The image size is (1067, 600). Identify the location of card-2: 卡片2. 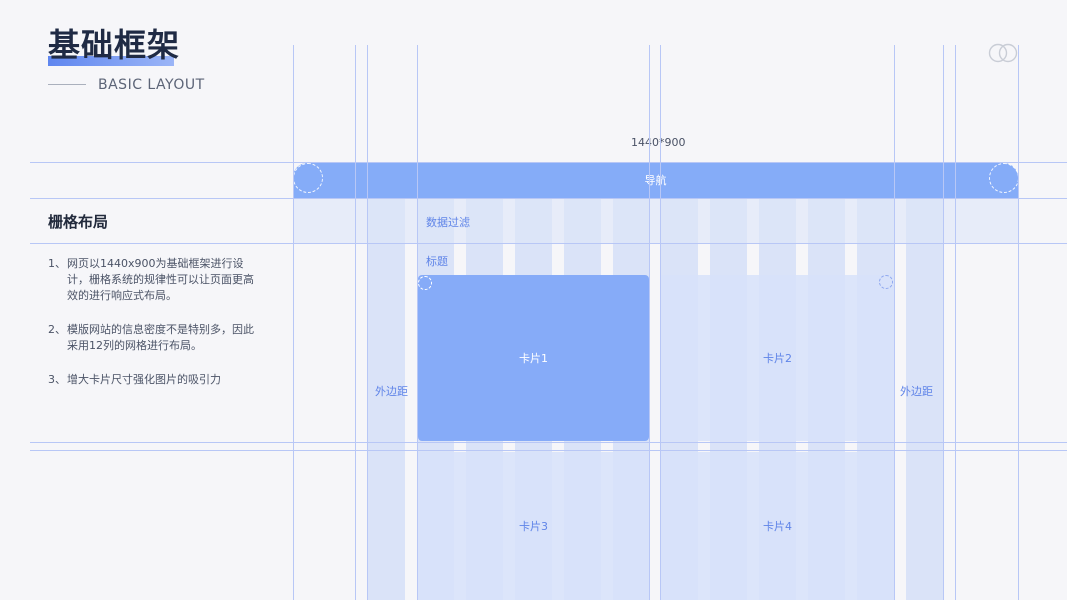
(777, 358).